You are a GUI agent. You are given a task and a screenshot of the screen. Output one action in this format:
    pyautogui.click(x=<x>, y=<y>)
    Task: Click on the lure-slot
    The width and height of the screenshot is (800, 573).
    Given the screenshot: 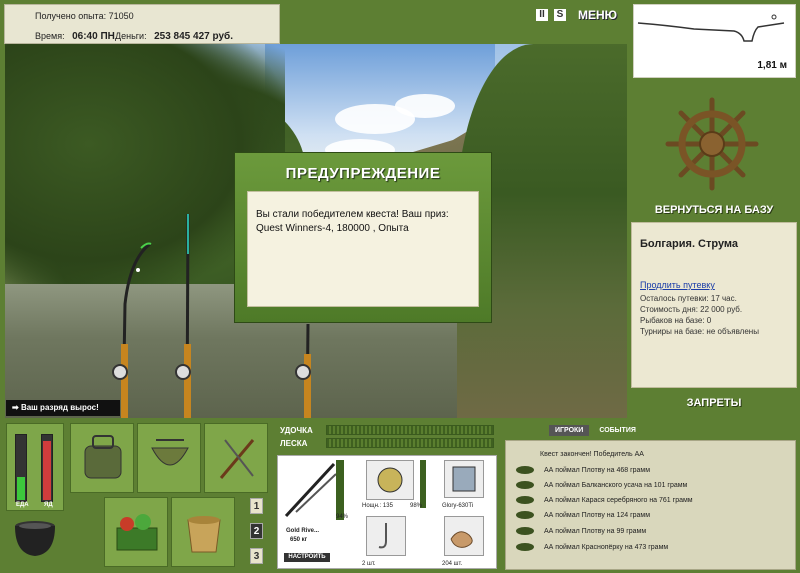 What is the action you would take?
    pyautogui.click(x=464, y=479)
    